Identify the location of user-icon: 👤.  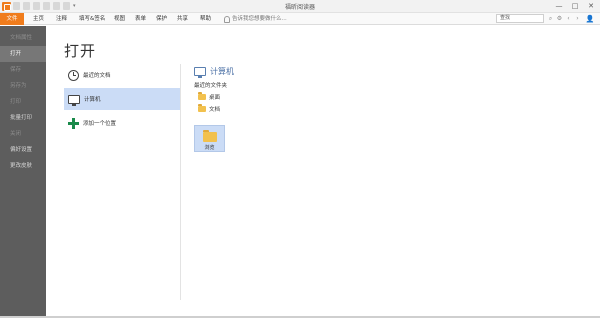
(590, 19).